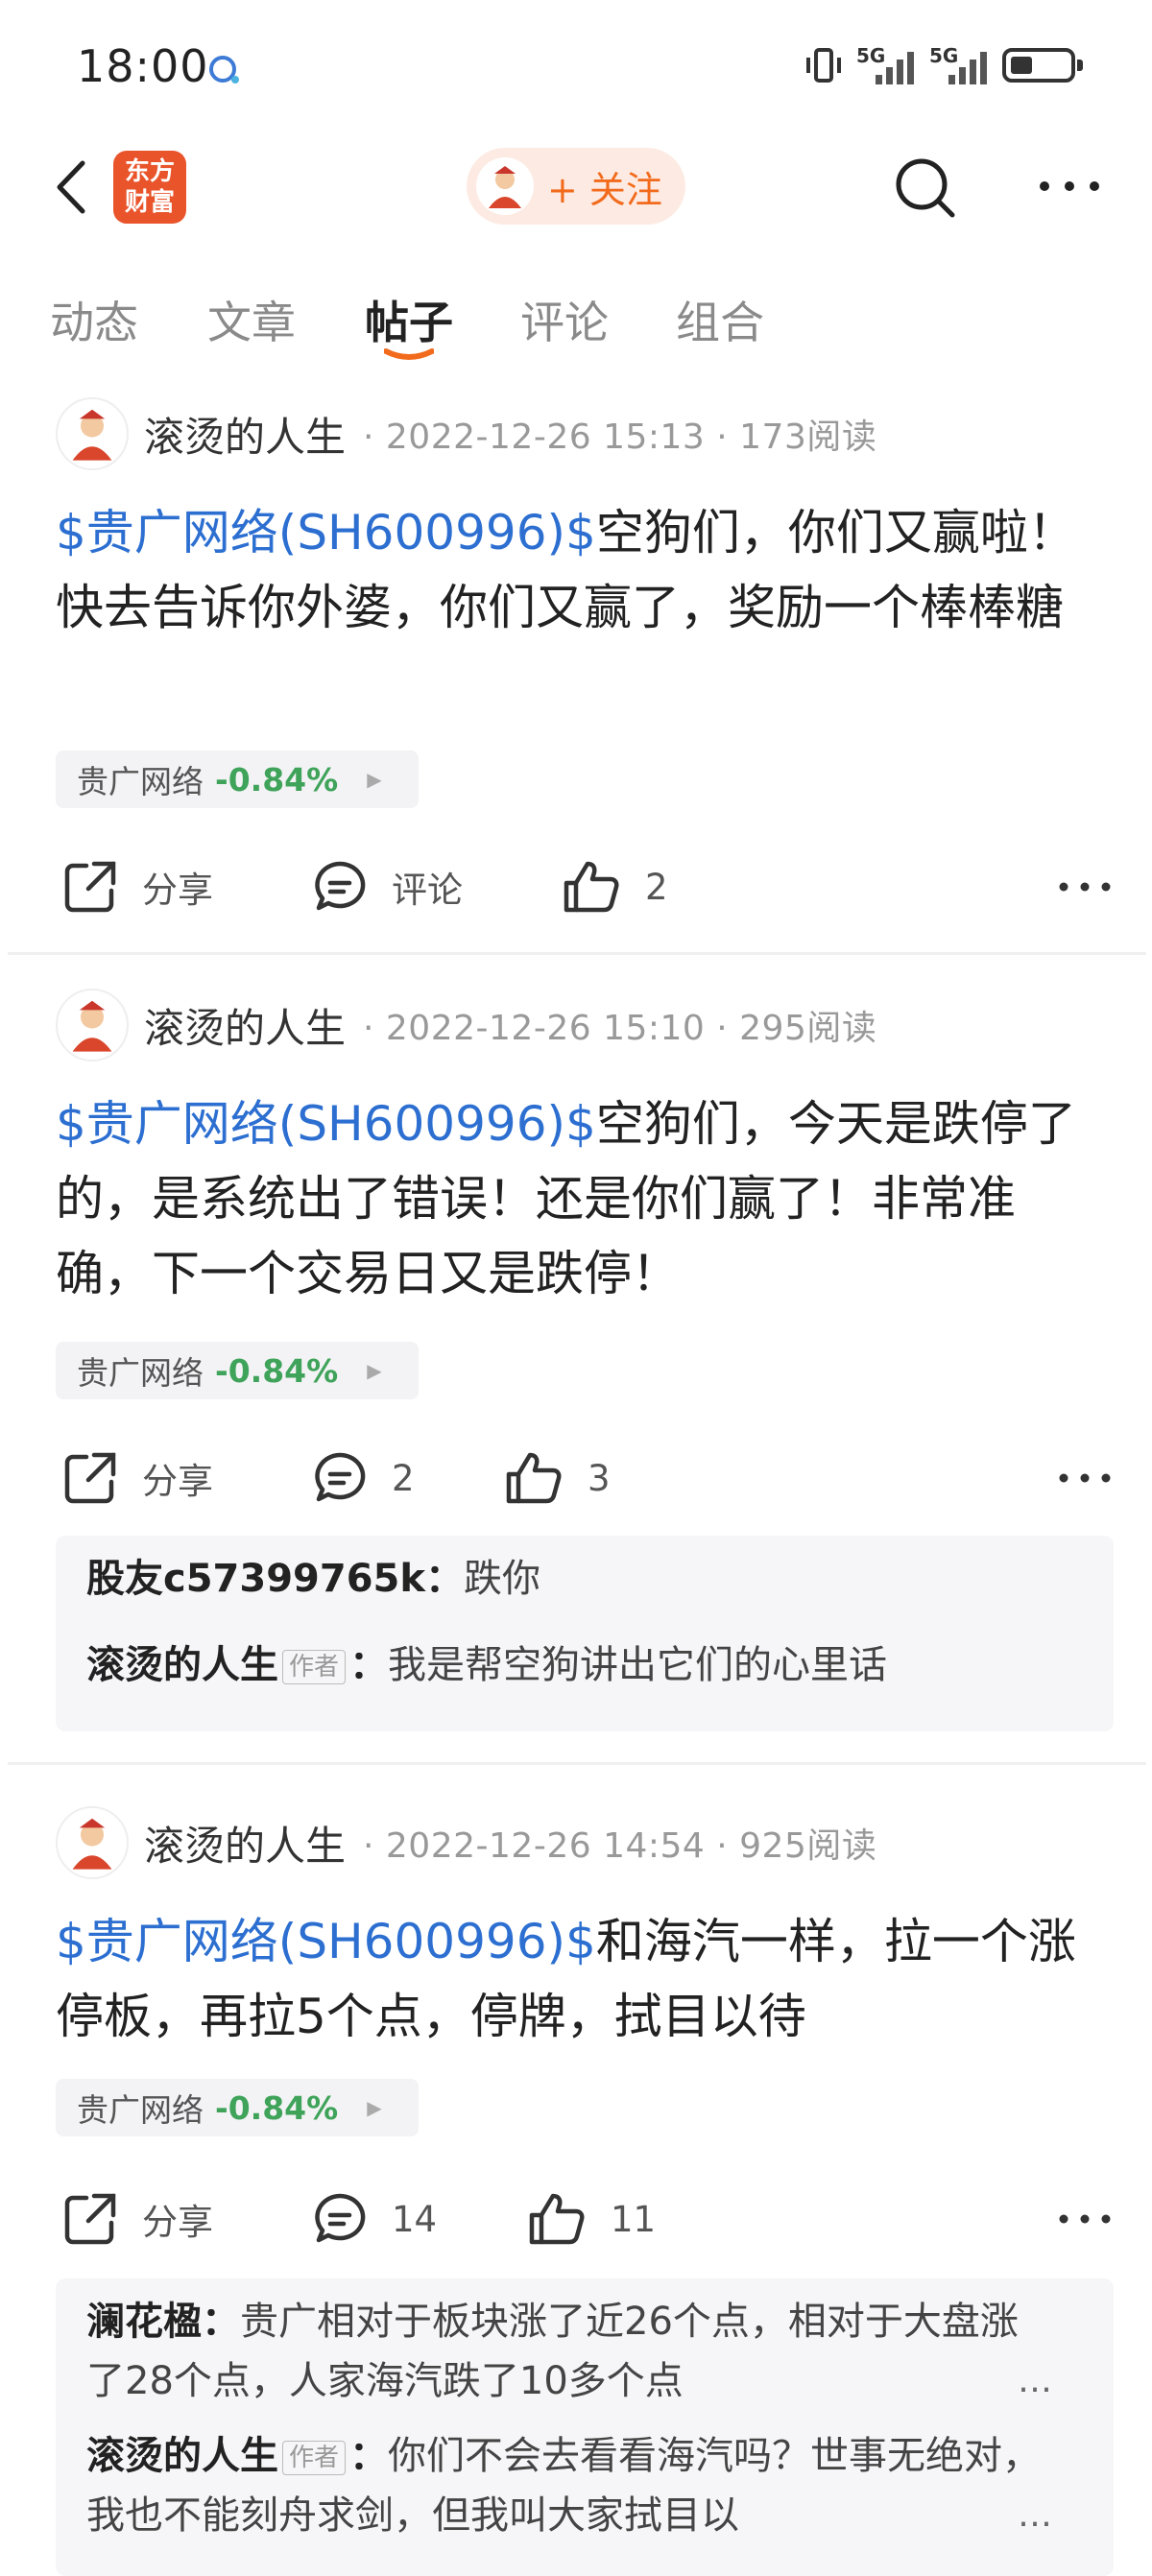 The width and height of the screenshot is (1152, 2576). I want to click on comment-button: 14, so click(374, 2219).